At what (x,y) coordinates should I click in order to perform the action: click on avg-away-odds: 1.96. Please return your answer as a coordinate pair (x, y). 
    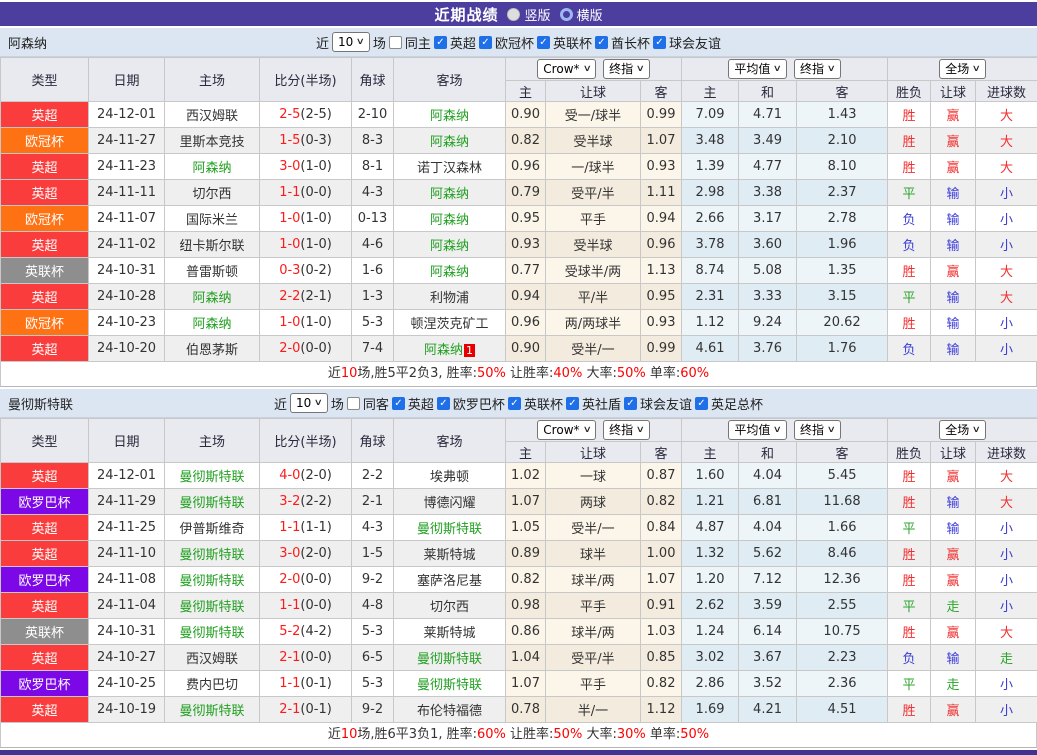
    Looking at the image, I should click on (842, 245).